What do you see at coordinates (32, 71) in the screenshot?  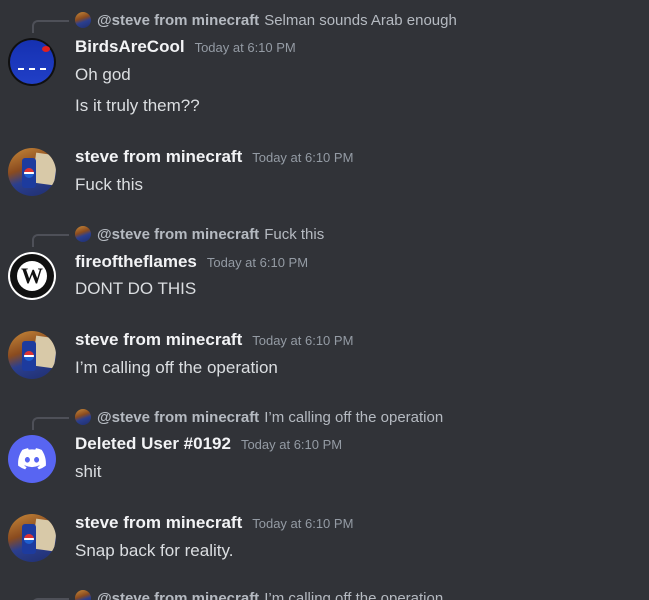 I see `avatar-wave` at bounding box center [32, 71].